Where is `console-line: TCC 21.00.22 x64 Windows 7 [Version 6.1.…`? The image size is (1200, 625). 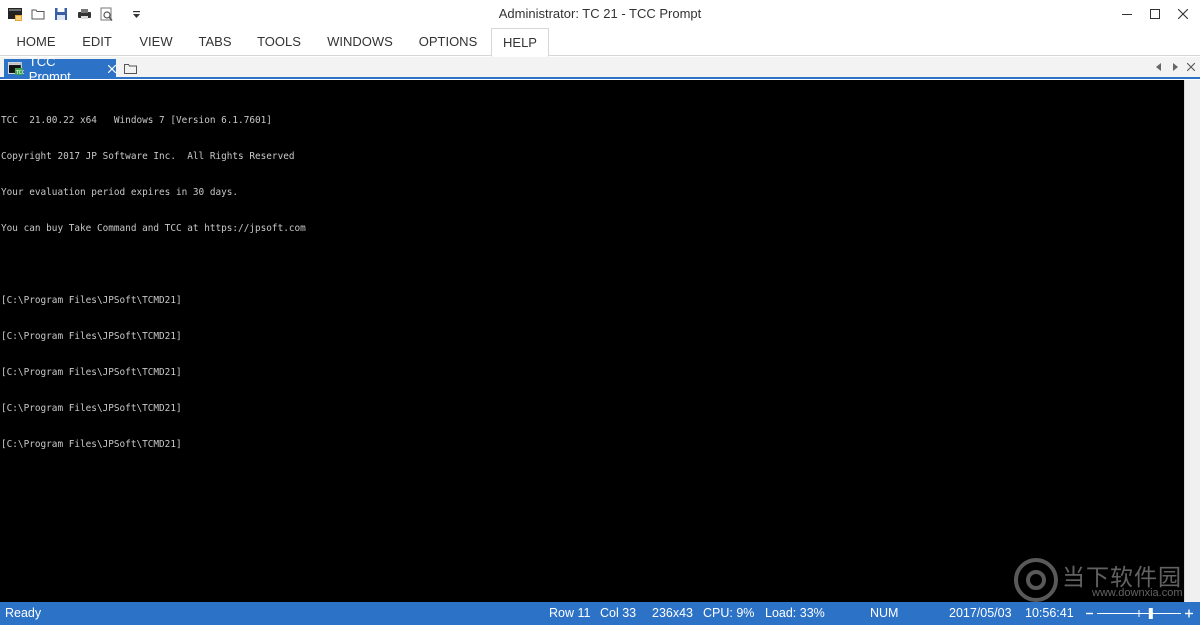 console-line: TCC 21.00.22 x64 Windows 7 [Version 6.1.… is located at coordinates (136, 120).